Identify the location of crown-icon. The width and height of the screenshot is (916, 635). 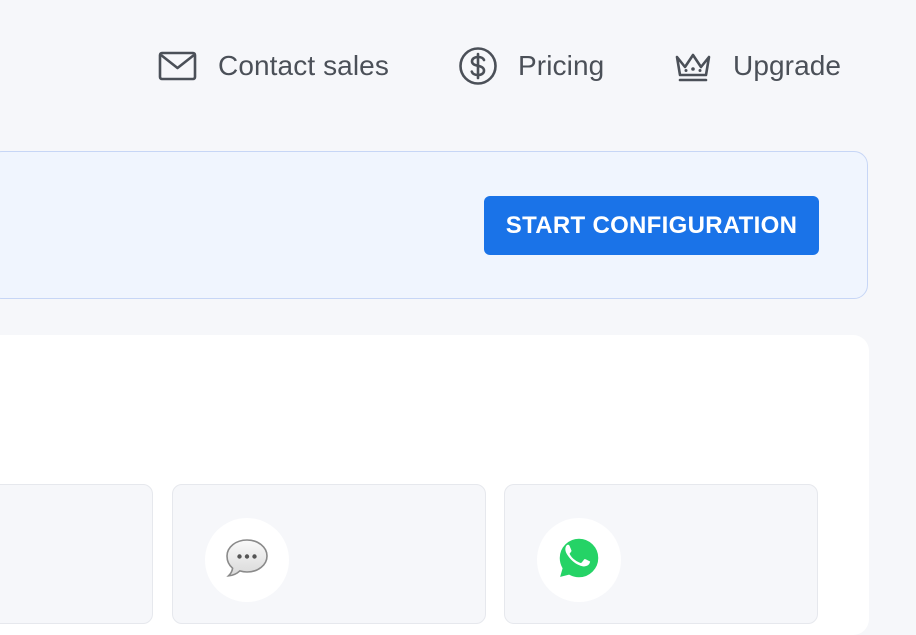
(693, 66).